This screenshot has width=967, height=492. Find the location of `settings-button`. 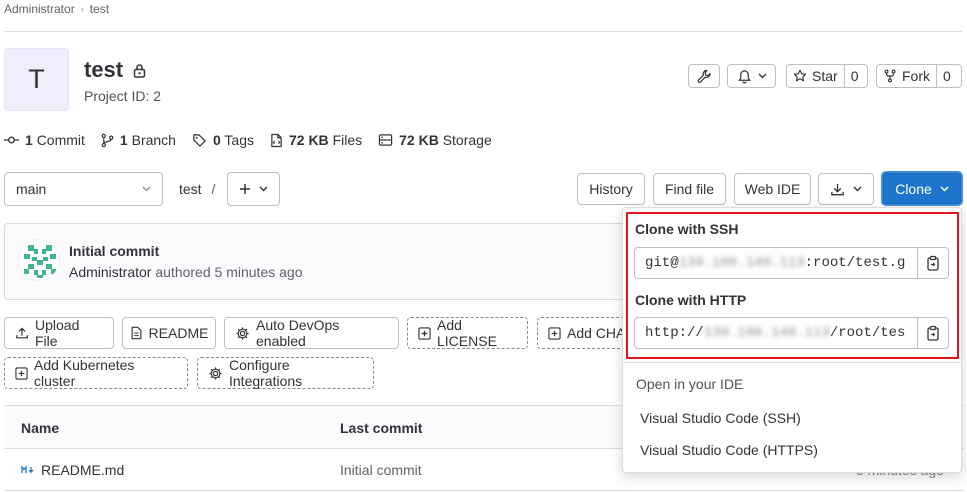

settings-button is located at coordinates (704, 76).